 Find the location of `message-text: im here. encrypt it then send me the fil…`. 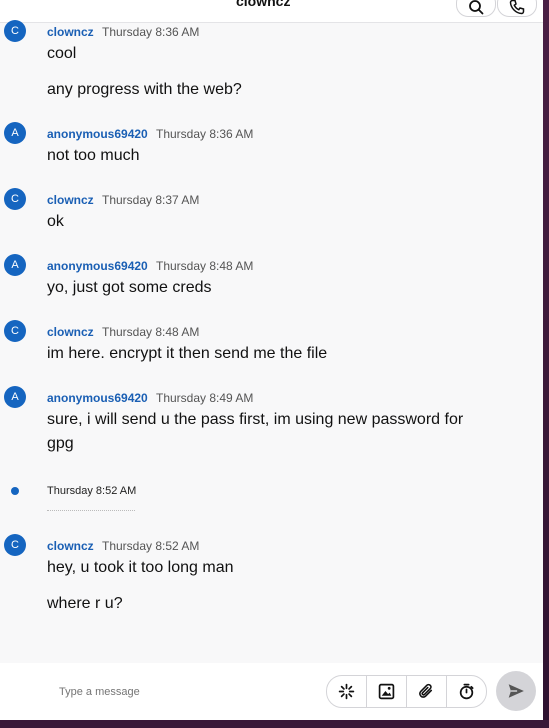

message-text: im here. encrypt it then send me the fil… is located at coordinates (187, 353).